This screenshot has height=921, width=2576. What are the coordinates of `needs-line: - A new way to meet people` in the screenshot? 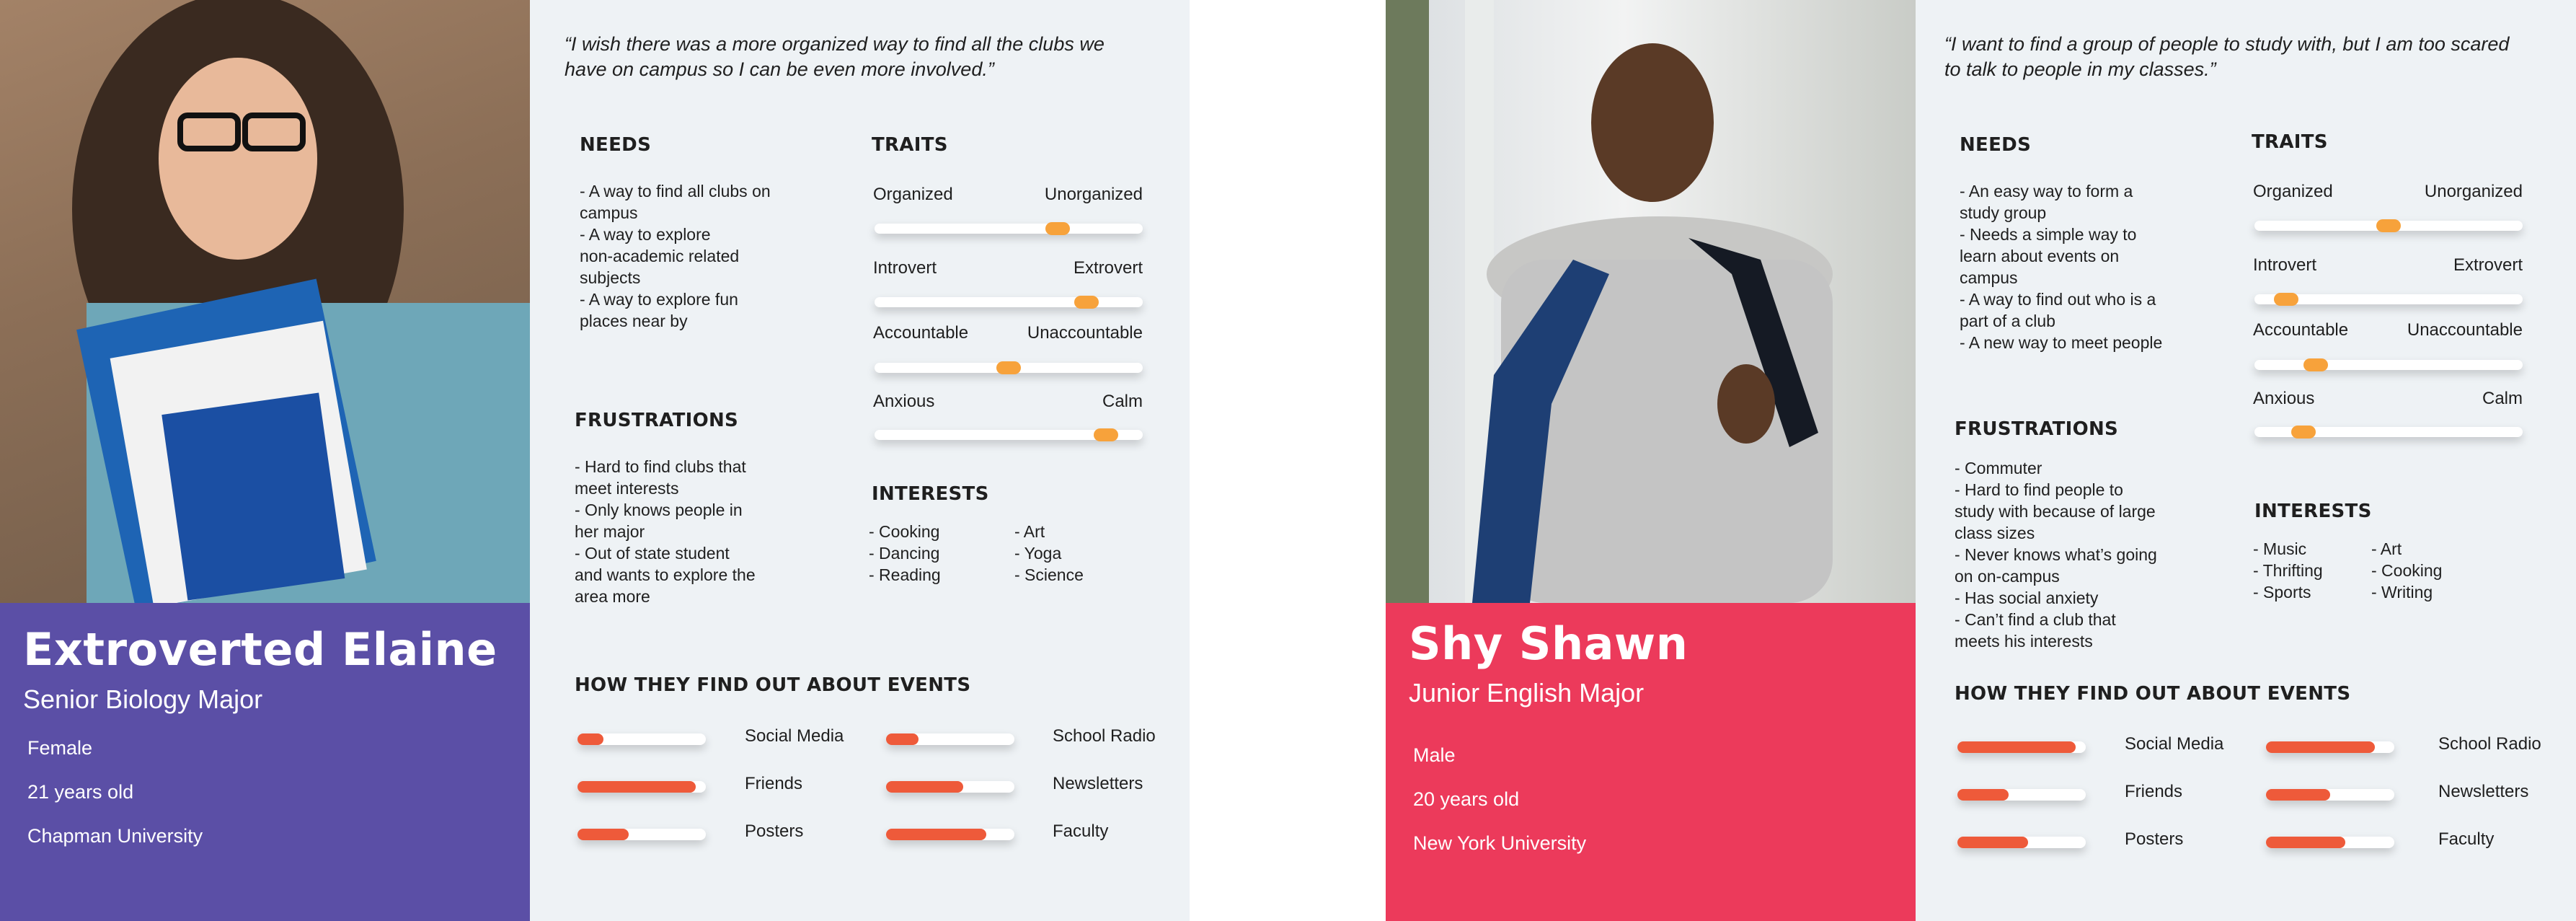 It's located at (2061, 342).